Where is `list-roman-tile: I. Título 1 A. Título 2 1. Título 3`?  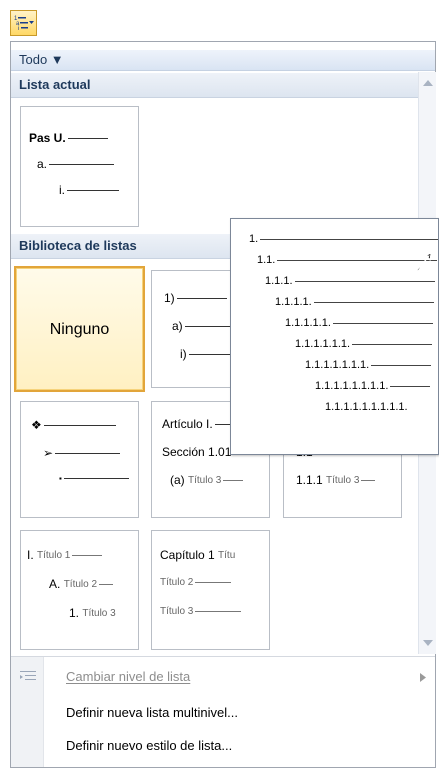 list-roman-tile: I. Título 1 A. Título 2 1. Título 3 is located at coordinates (79, 590).